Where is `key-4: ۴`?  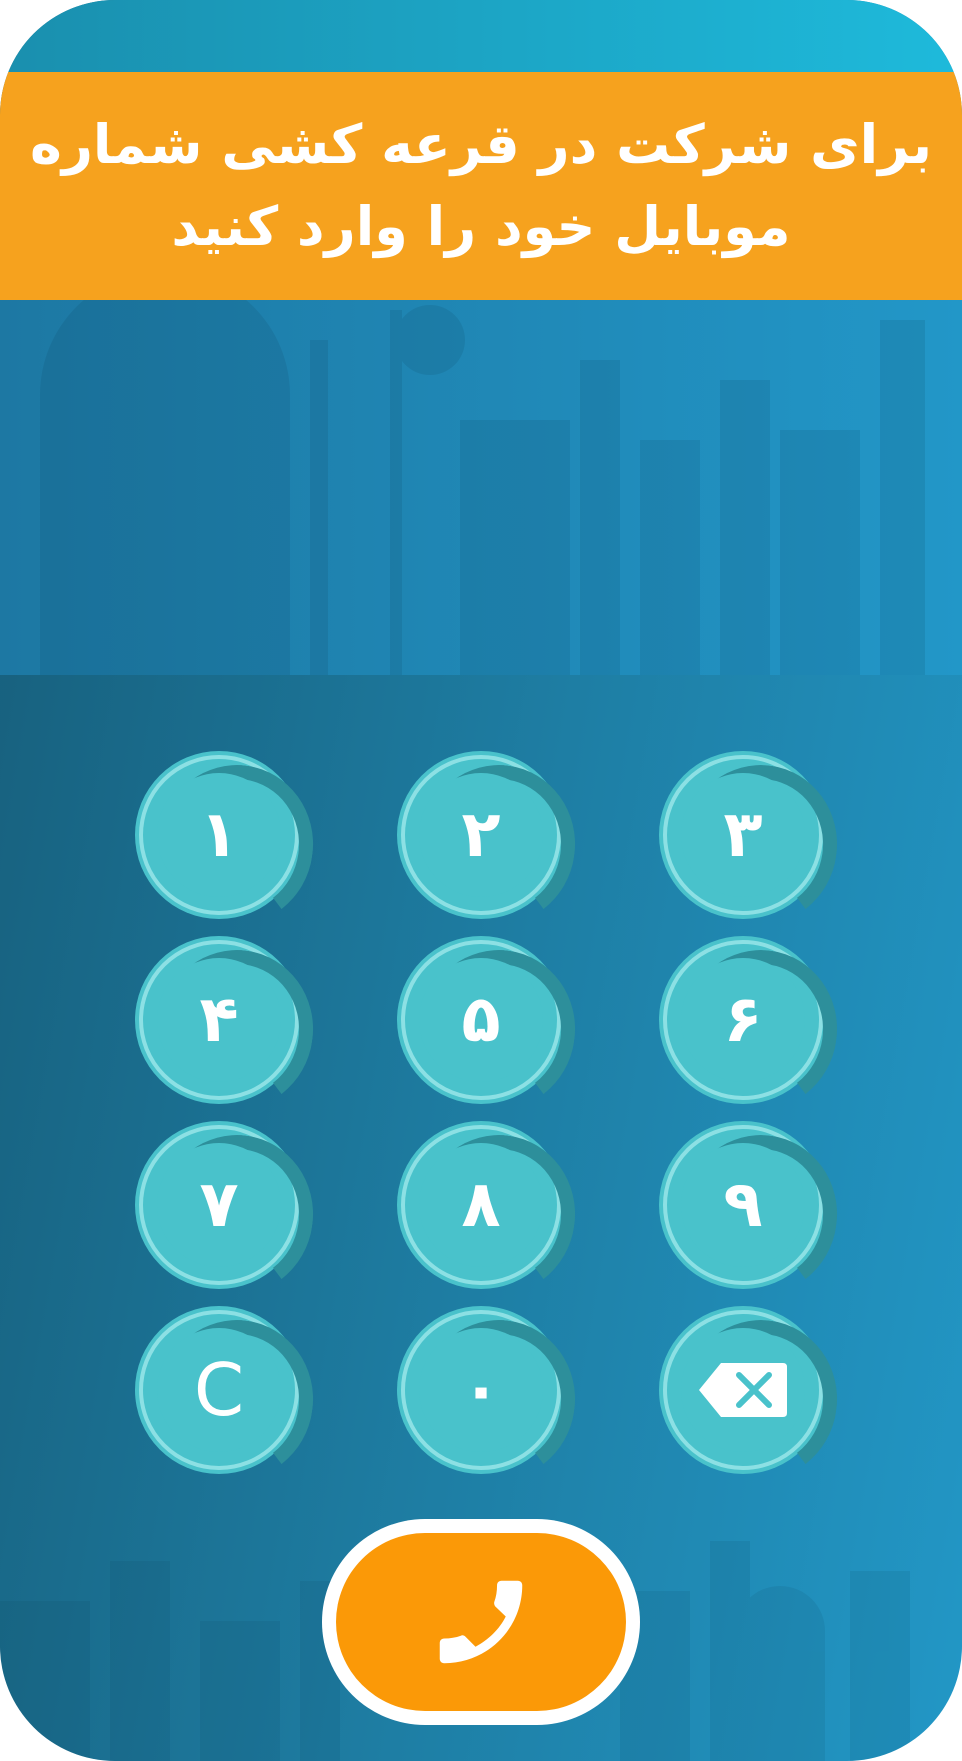
key-4: ۴ is located at coordinates (229, 1028).